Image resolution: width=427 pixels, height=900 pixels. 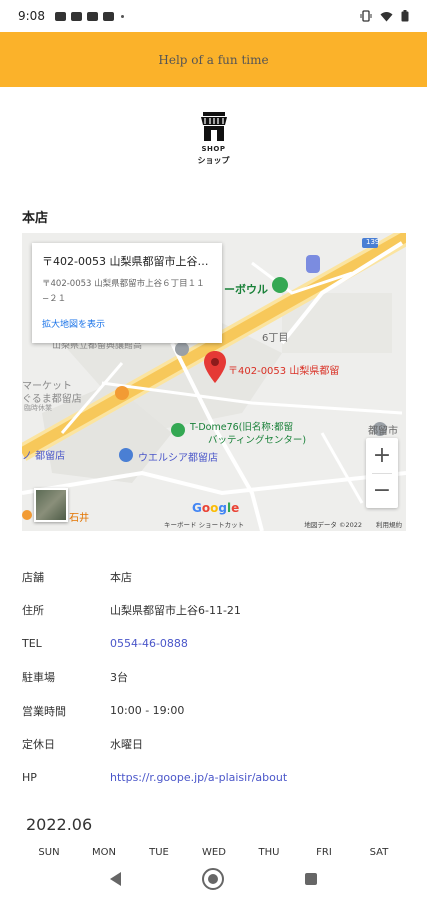 What do you see at coordinates (215, 367) in the screenshot?
I see `location-marker-icon` at bounding box center [215, 367].